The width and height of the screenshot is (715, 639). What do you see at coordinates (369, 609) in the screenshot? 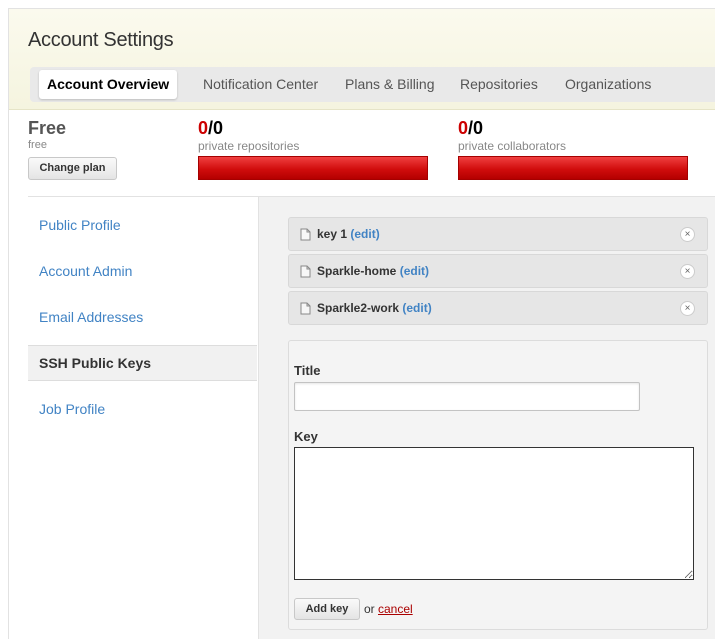
I see `or-text: or` at bounding box center [369, 609].